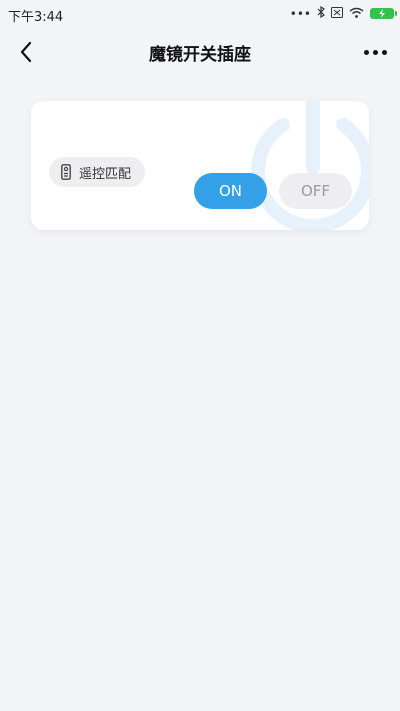 This screenshot has height=711, width=400. What do you see at coordinates (375, 52) in the screenshot?
I see `more-button` at bounding box center [375, 52].